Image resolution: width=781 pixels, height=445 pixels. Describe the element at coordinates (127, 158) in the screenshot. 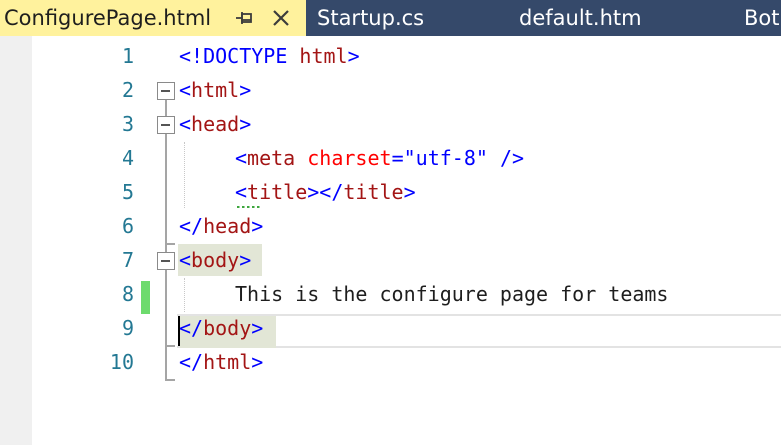

I see `line-number: 4` at that location.